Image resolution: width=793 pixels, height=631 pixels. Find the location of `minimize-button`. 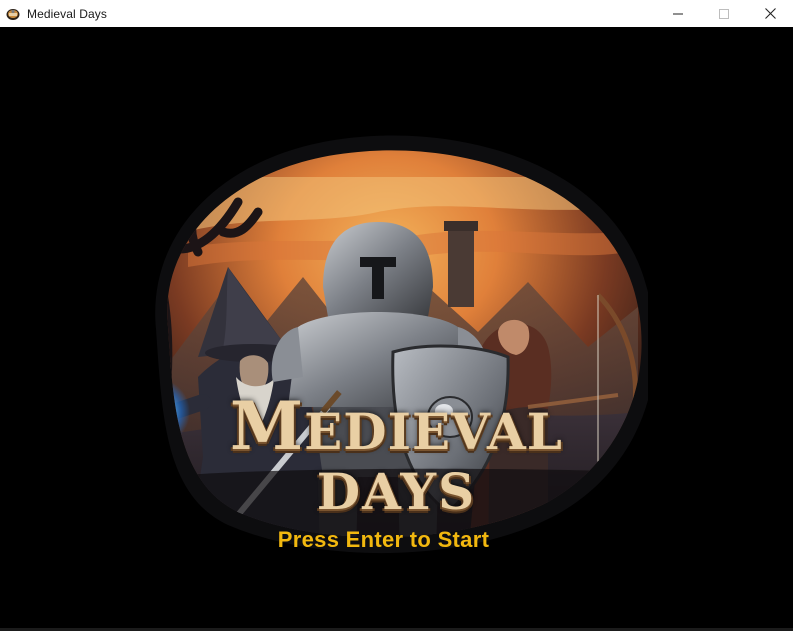

minimize-button is located at coordinates (678, 13).